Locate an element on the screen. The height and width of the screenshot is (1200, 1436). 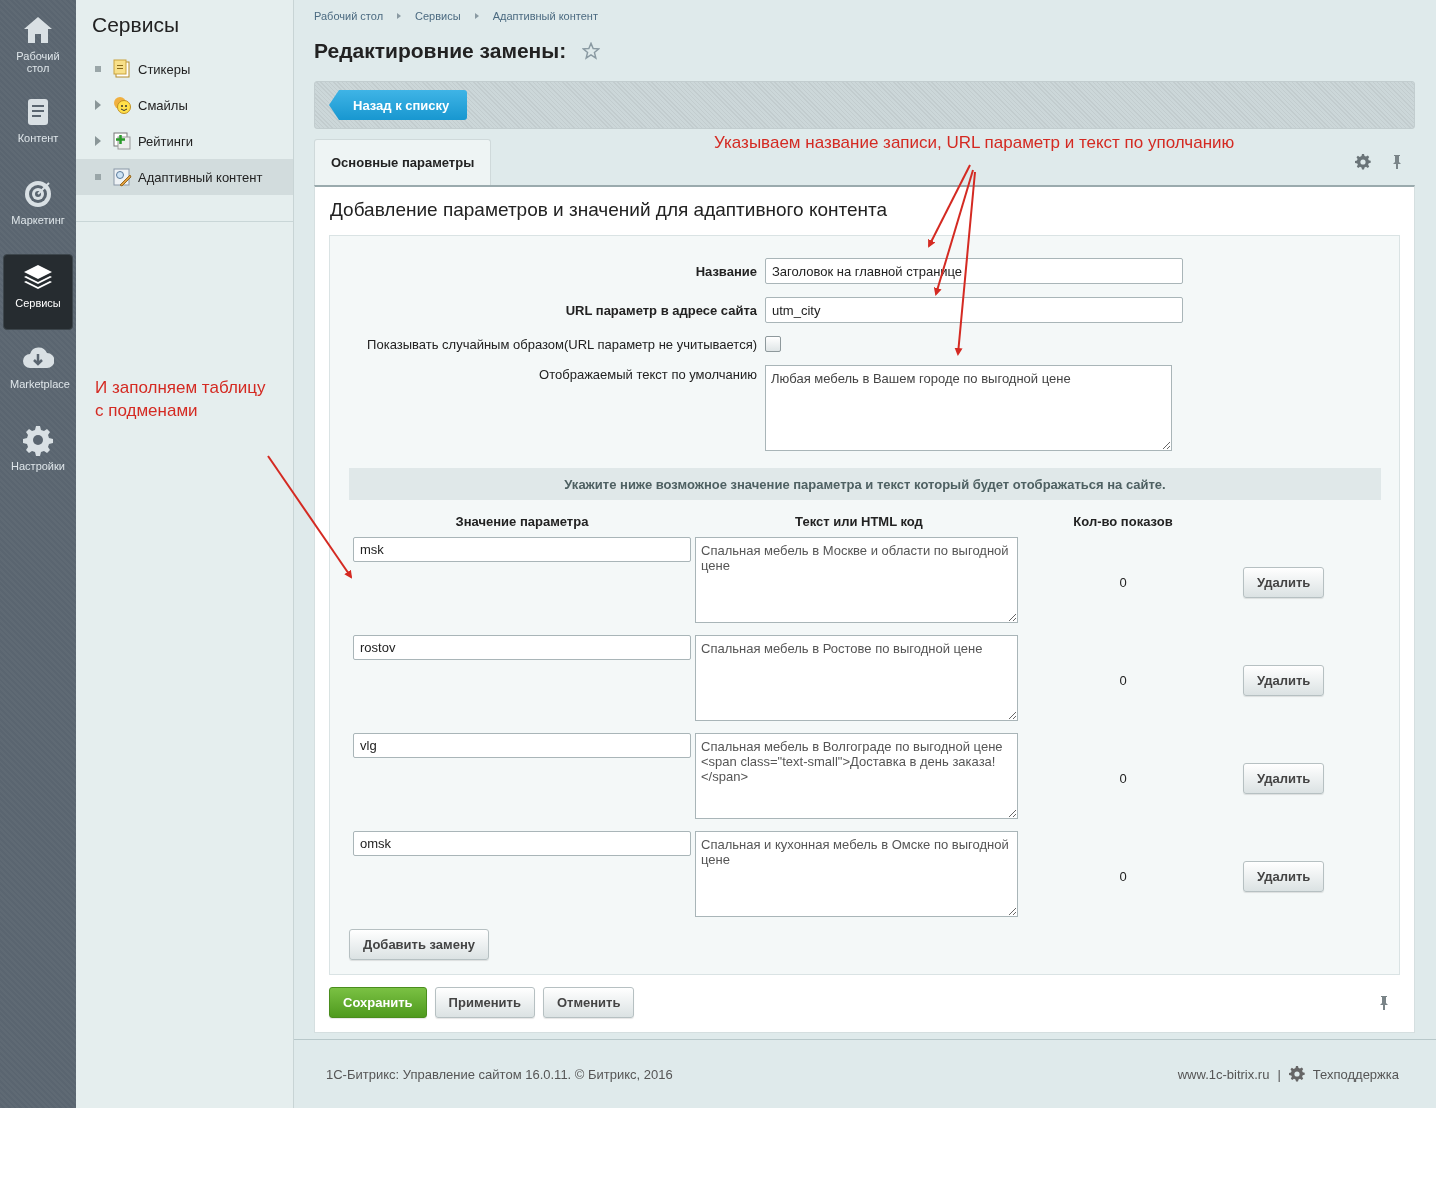
sidebar-item: Адаптивный контент is located at coordinates (184, 177).